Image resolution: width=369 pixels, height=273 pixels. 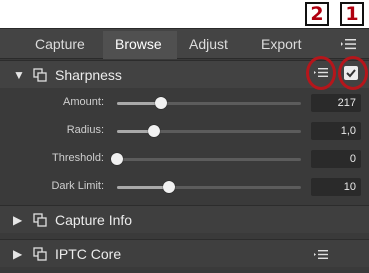 I want to click on tab-capture: Capture, so click(x=60, y=44).